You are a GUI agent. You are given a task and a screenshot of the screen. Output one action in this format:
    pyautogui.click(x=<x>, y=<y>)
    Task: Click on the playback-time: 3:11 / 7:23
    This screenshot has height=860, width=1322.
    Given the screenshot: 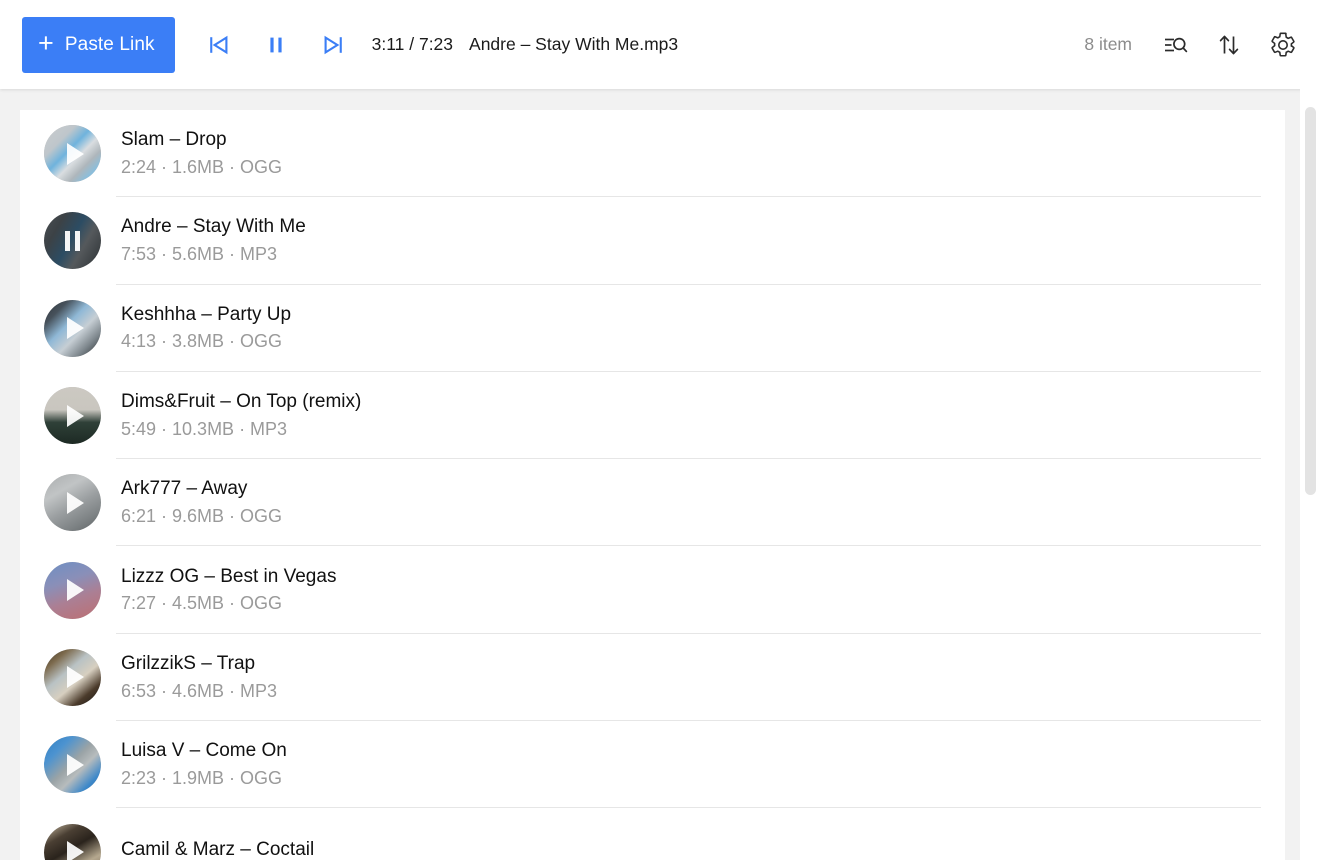 What is the action you would take?
    pyautogui.click(x=412, y=44)
    